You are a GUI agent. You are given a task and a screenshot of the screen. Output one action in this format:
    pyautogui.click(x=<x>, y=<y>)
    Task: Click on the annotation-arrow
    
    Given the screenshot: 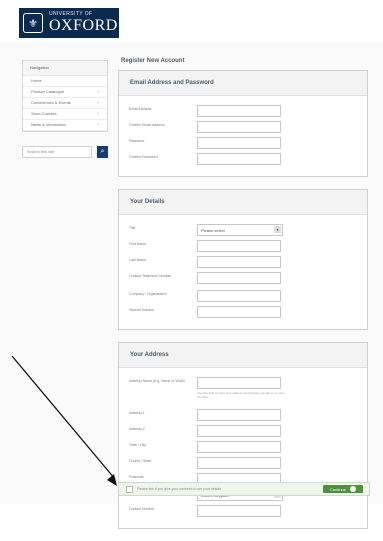 What is the action you would take?
    pyautogui.click(x=64, y=420)
    